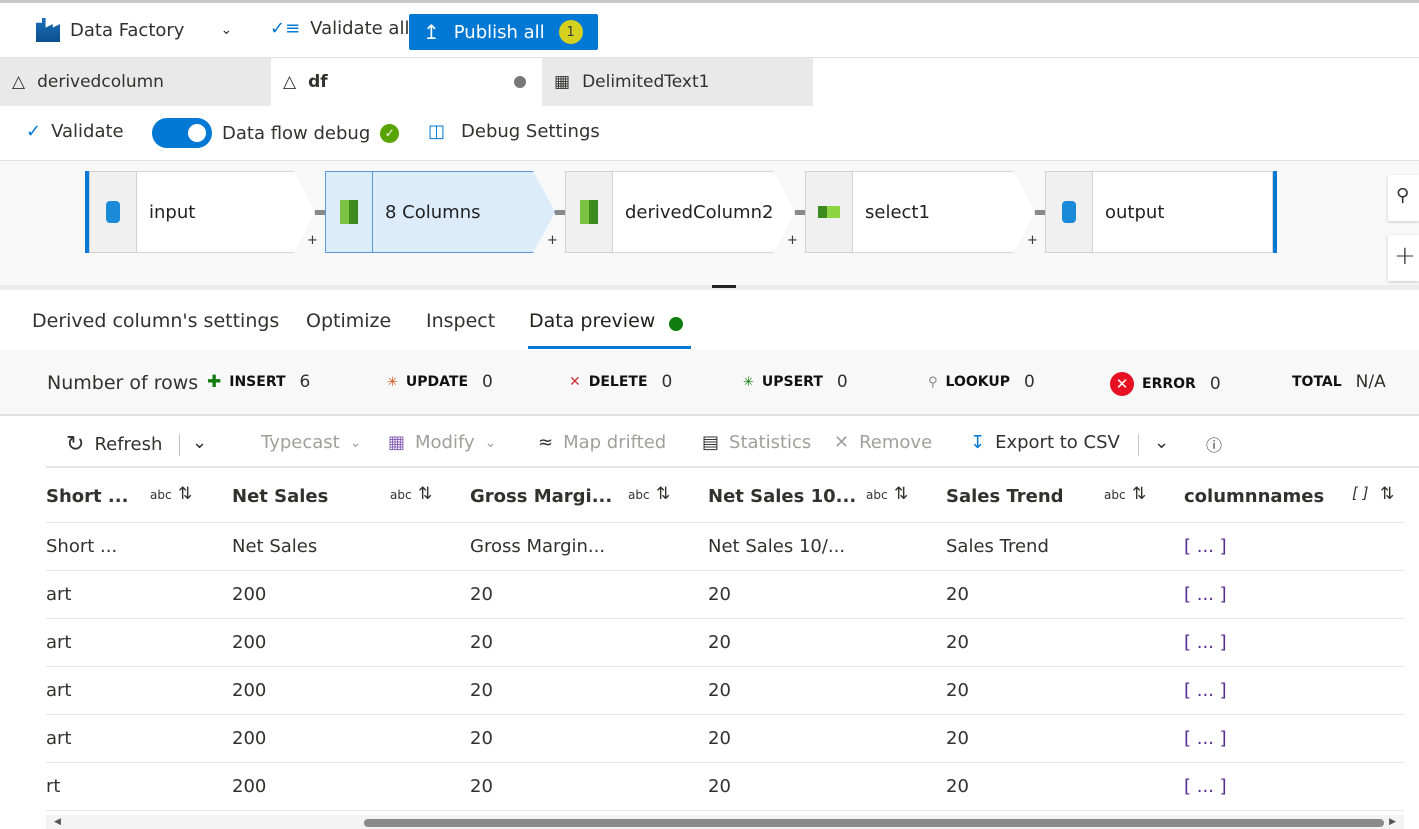 The height and width of the screenshot is (829, 1419). What do you see at coordinates (249, 738) in the screenshot?
I see `table-cell: 200` at bounding box center [249, 738].